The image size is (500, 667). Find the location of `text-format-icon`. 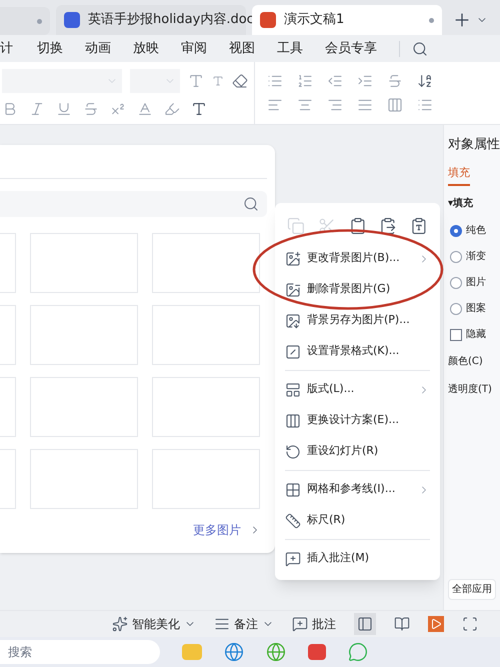

text-format-icon is located at coordinates (395, 81).